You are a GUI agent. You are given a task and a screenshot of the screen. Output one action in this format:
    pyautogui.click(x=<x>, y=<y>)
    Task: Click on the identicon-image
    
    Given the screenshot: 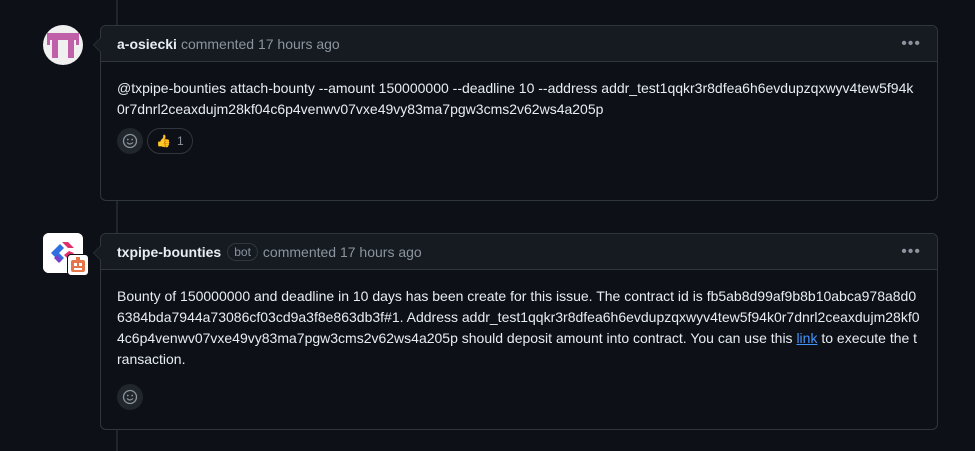 What is the action you would take?
    pyautogui.click(x=63, y=45)
    